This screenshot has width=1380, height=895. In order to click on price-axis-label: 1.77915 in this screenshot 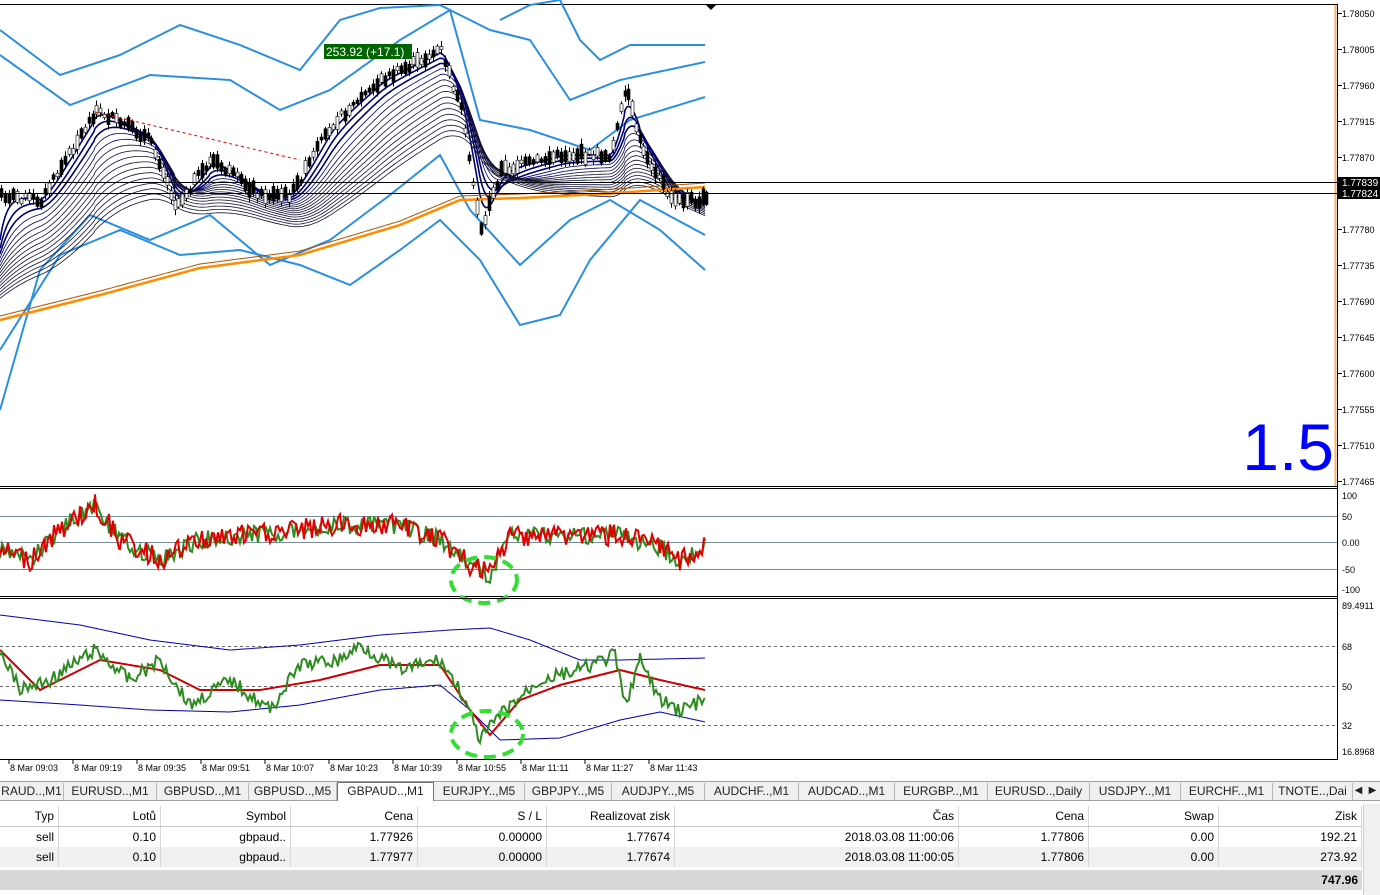, I will do `click(1358, 122)`.